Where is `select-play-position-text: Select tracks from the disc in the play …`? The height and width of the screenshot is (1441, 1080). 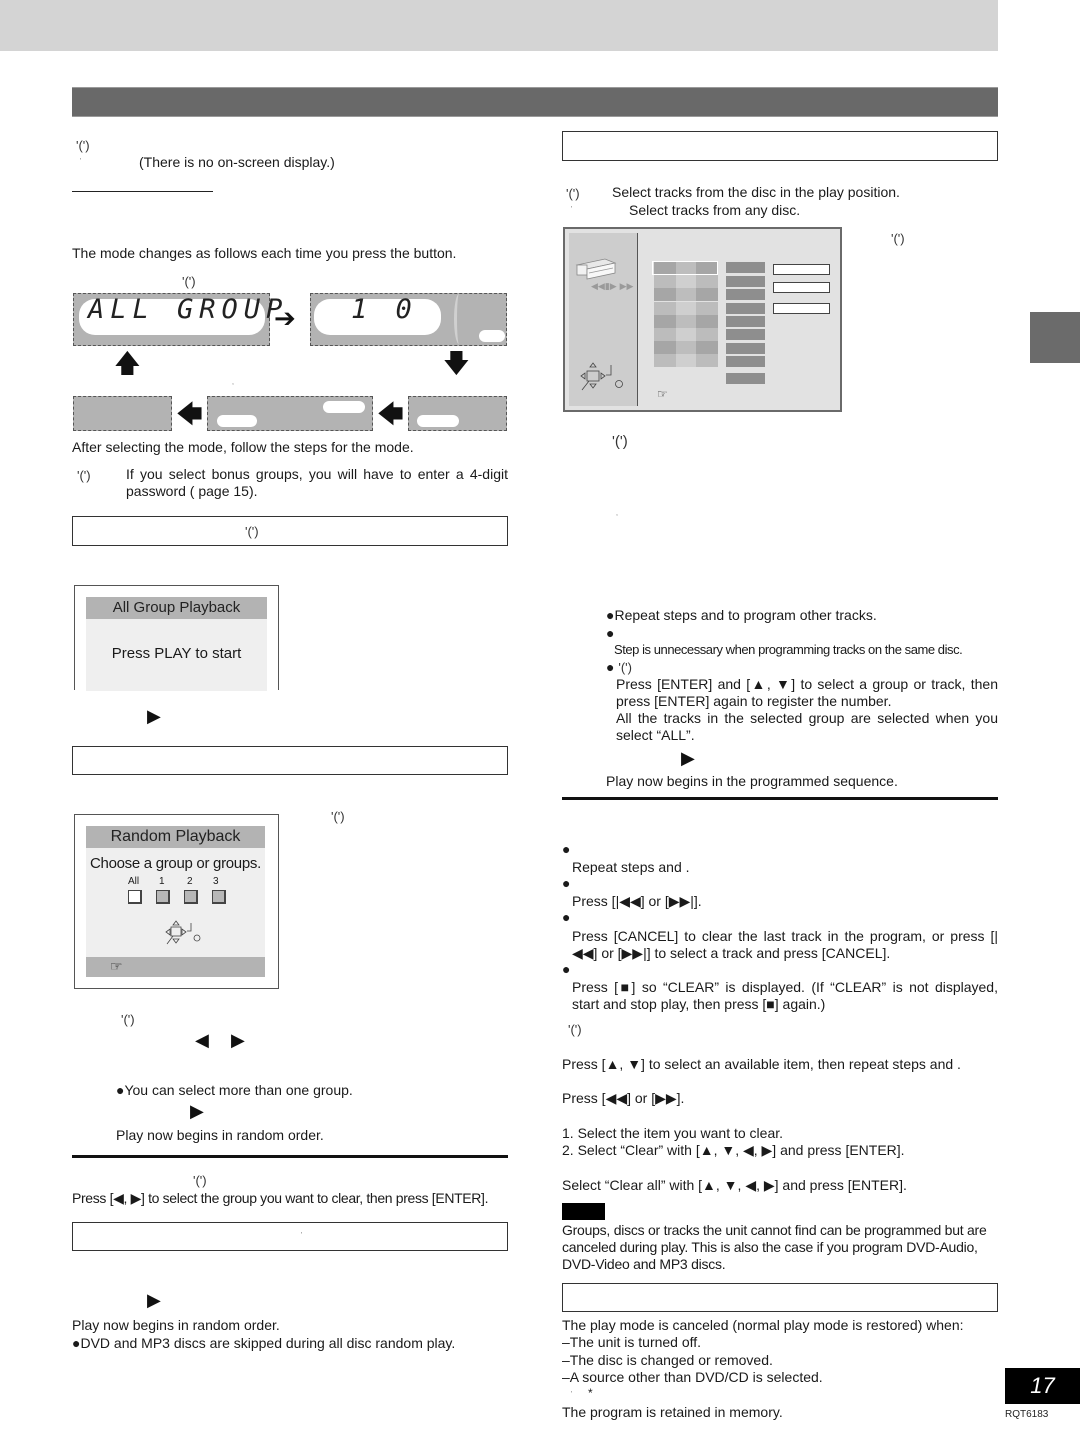
select-play-position-text: Select tracks from the disc in the play … is located at coordinates (756, 192).